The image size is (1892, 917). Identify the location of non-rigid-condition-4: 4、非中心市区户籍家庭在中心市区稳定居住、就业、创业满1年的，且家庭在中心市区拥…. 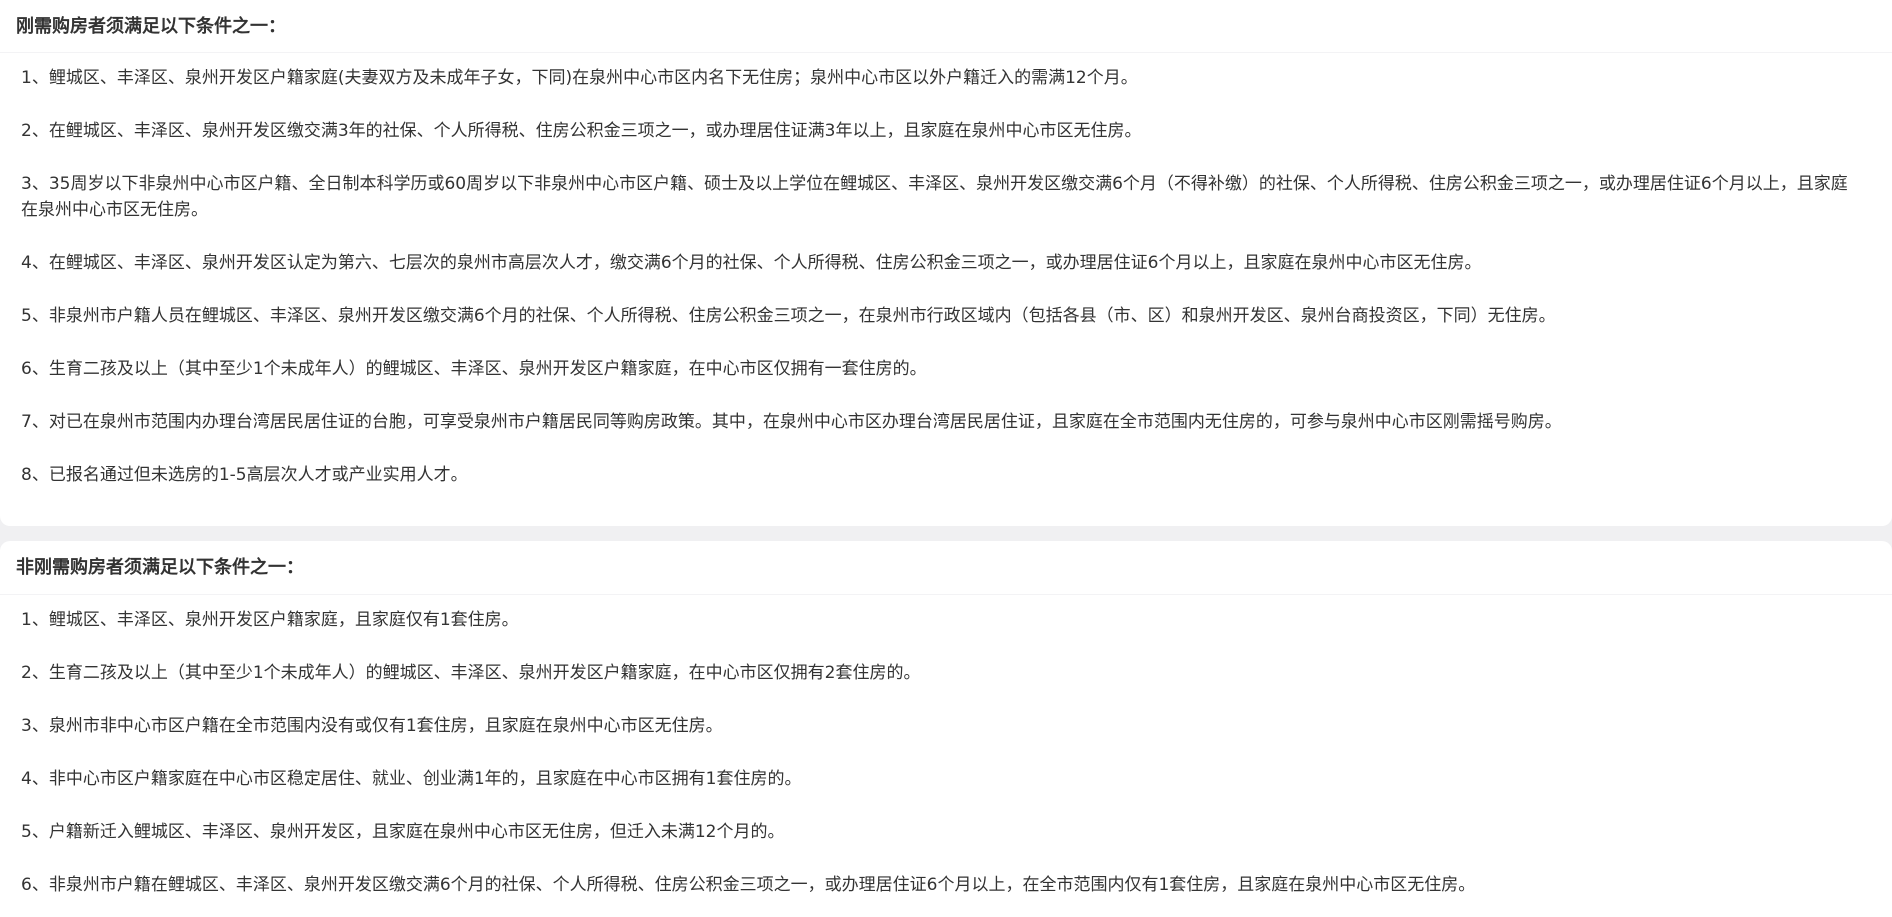
(411, 779).